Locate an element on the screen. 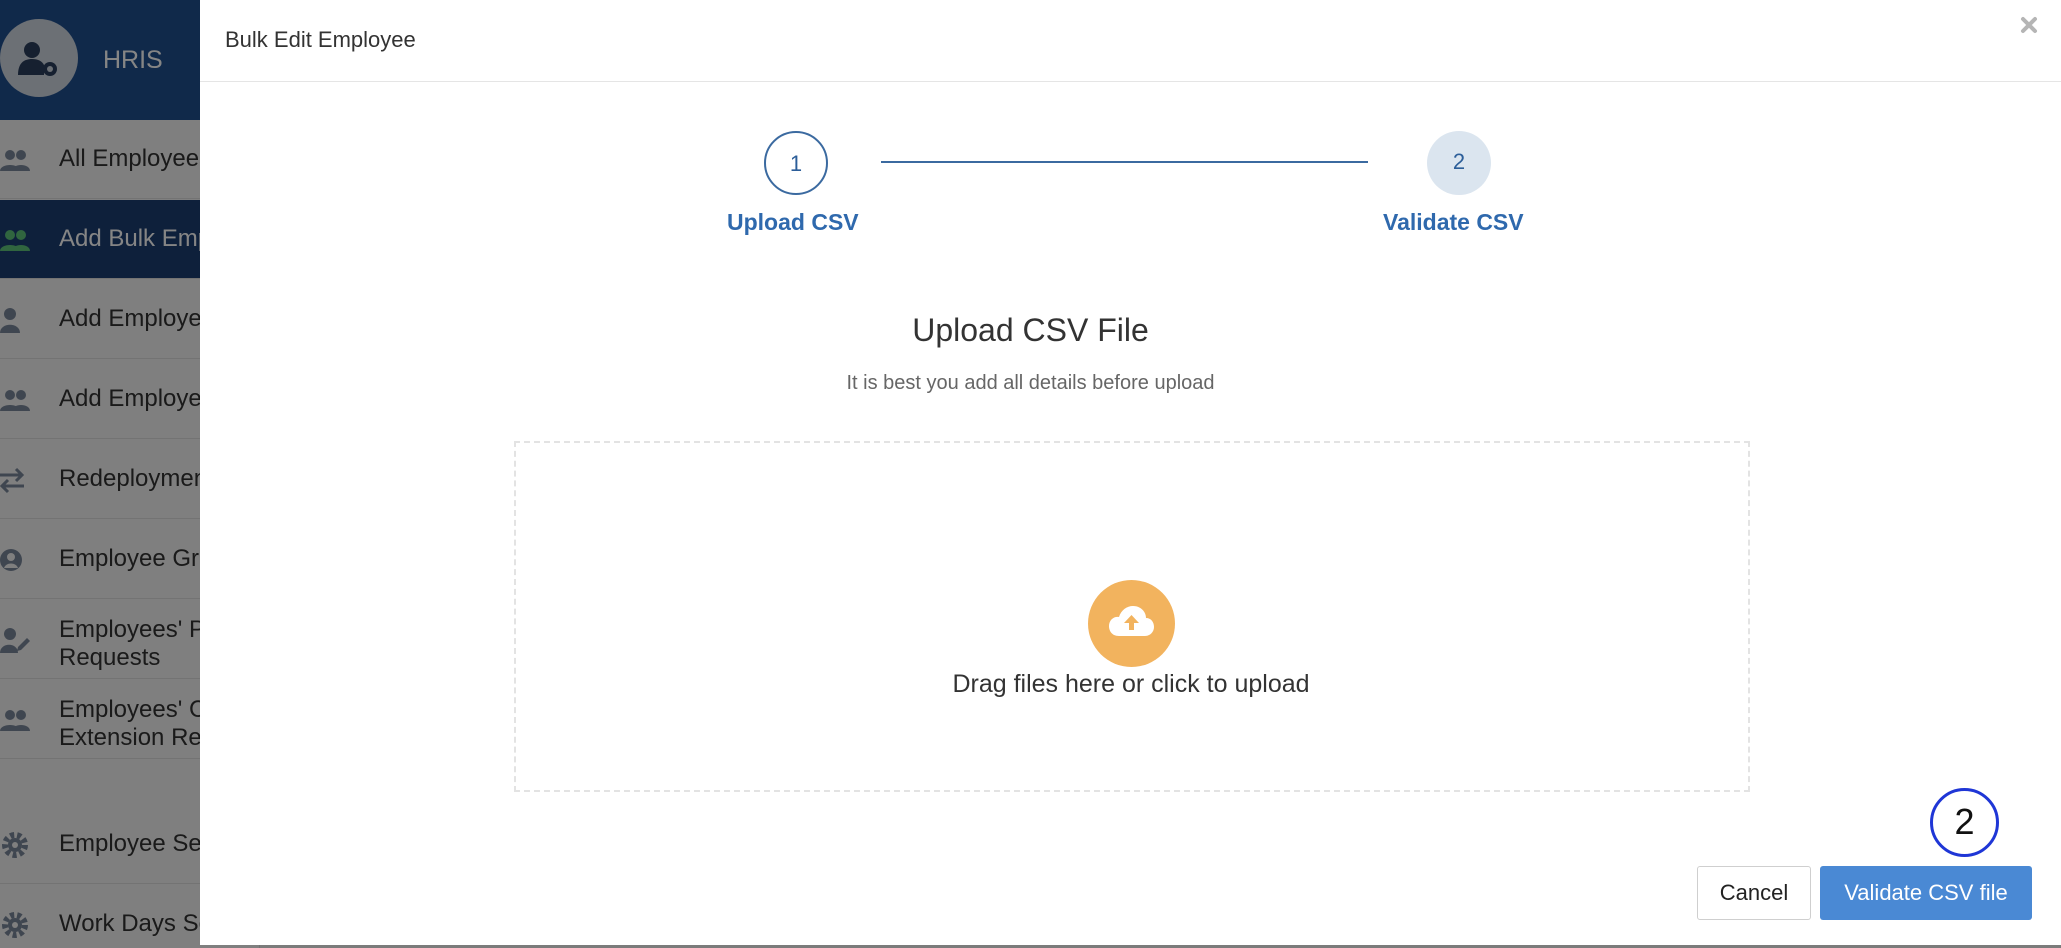 The image size is (2061, 948). dropzone-text: Drag files here or click to upload is located at coordinates (1131, 684).